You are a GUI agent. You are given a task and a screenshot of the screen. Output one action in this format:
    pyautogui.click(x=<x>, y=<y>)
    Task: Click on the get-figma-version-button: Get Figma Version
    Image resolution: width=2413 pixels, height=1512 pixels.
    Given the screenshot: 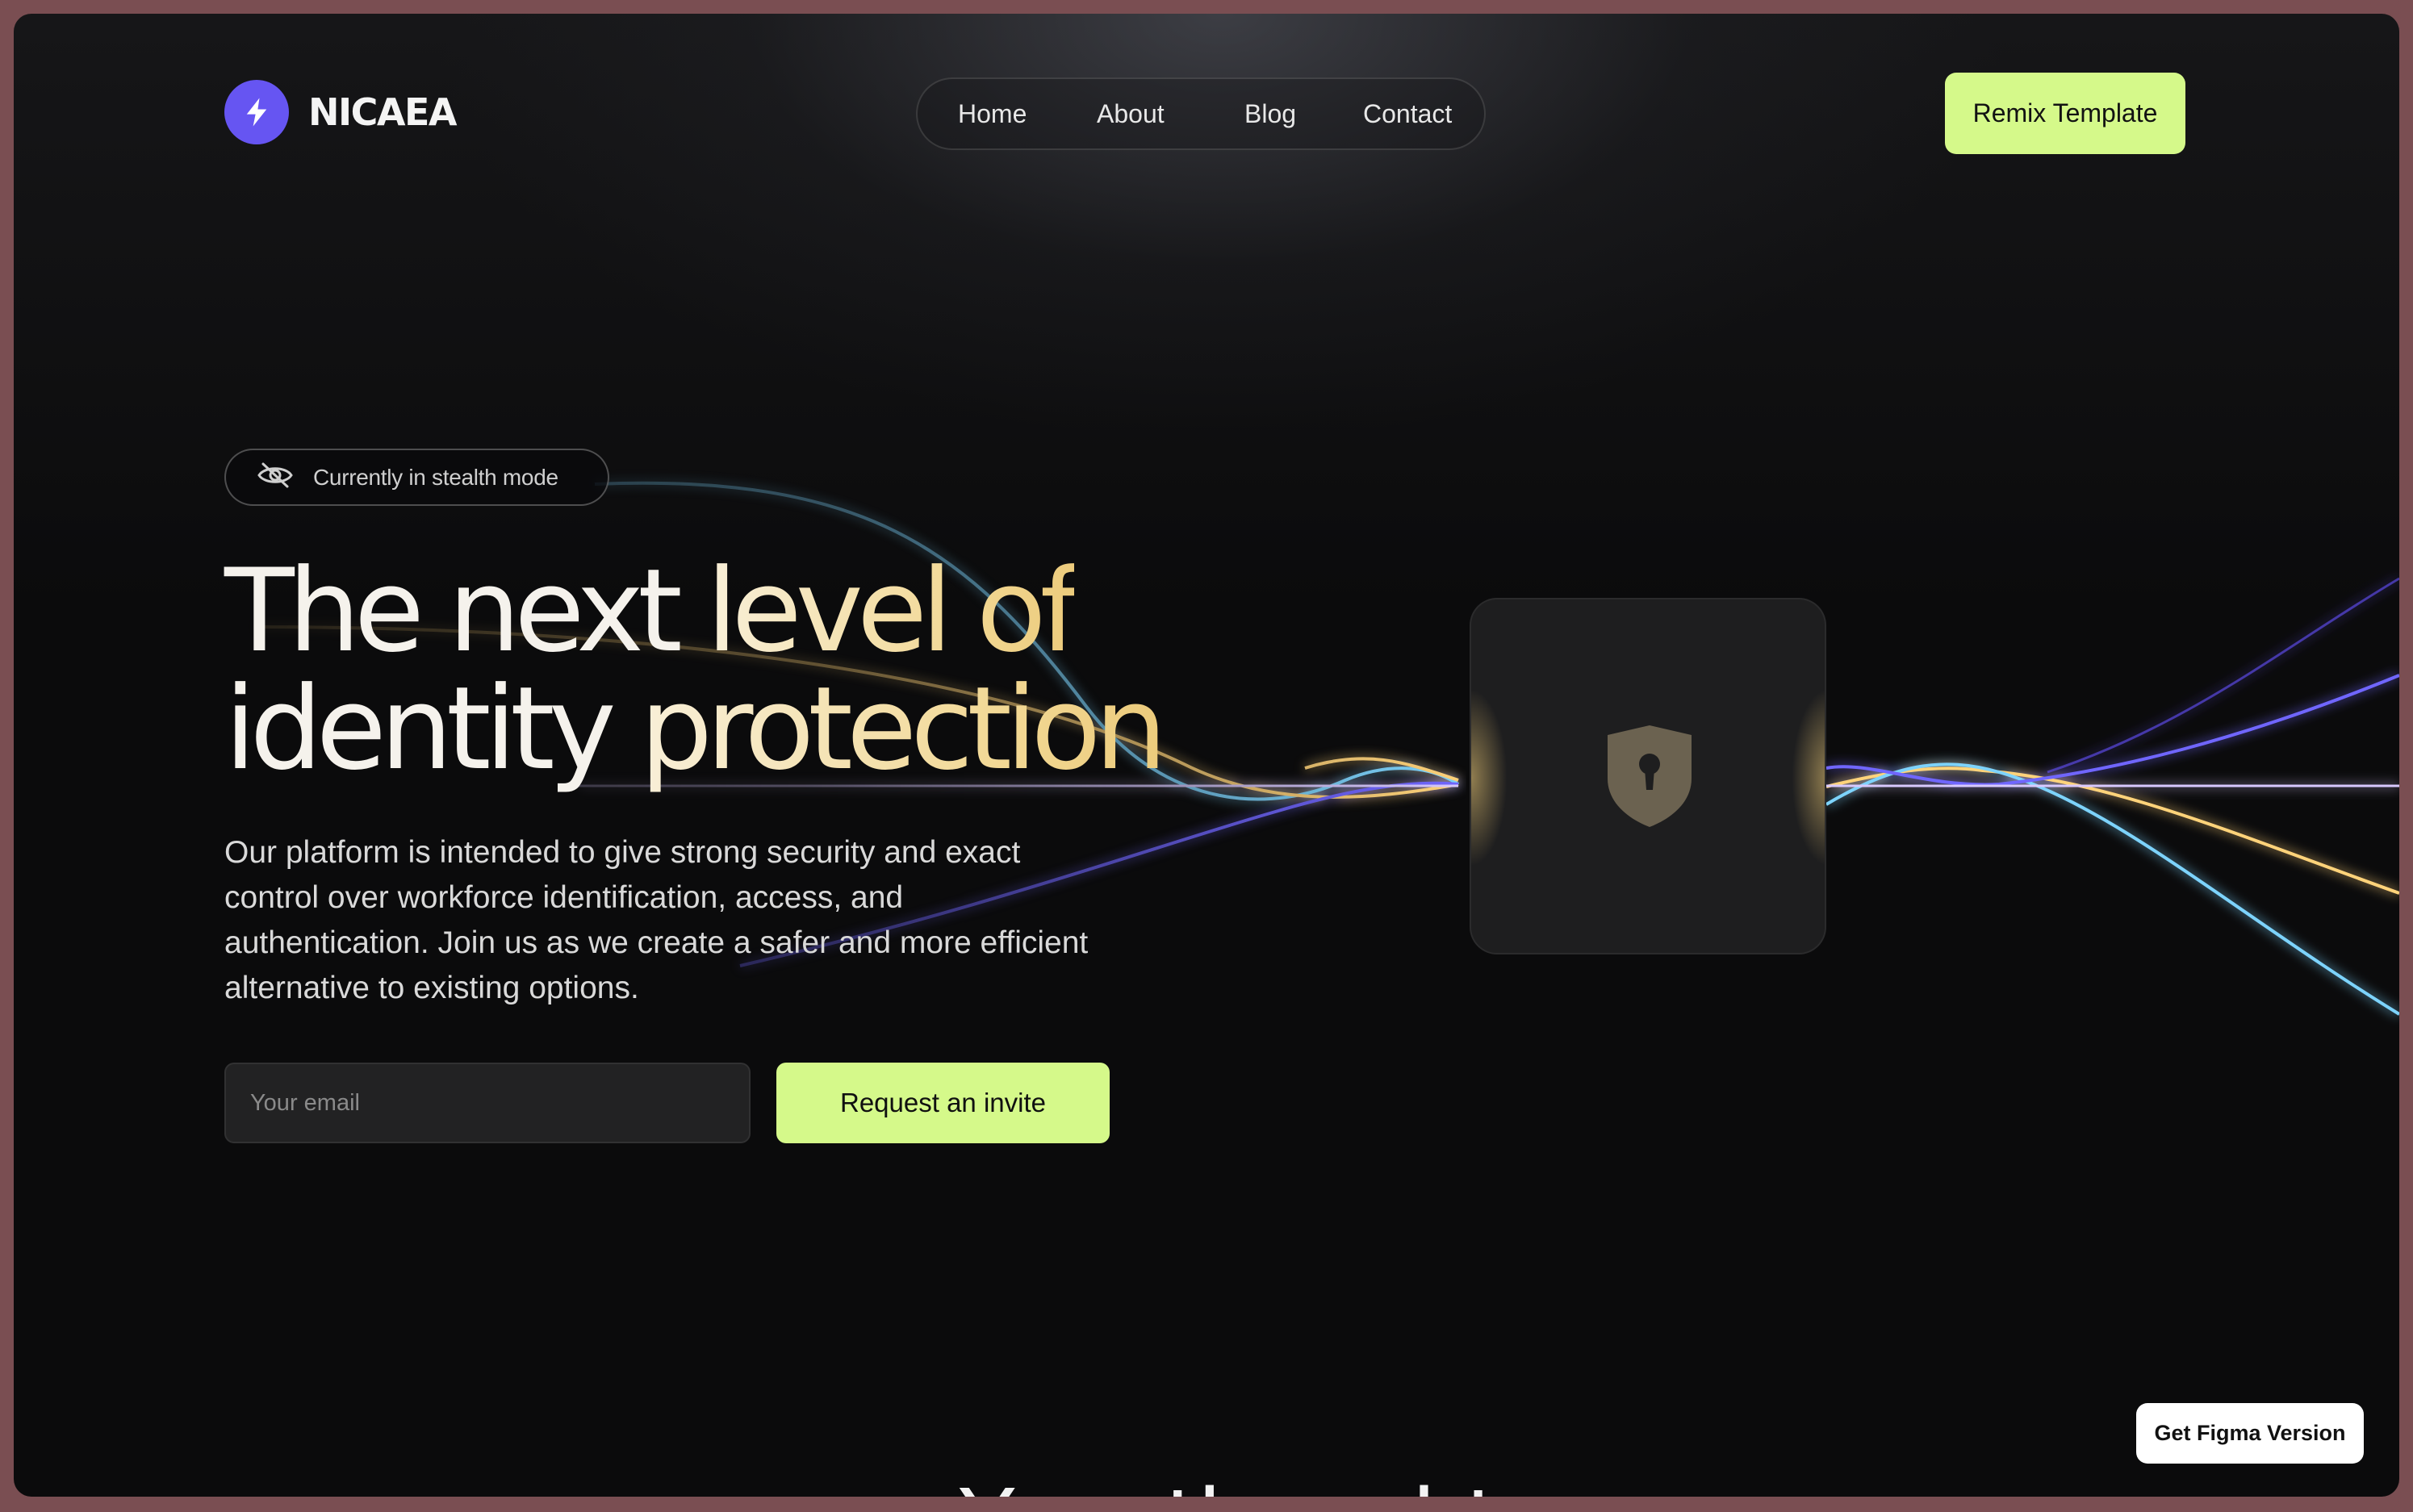 What is the action you would take?
    pyautogui.click(x=2250, y=1433)
    